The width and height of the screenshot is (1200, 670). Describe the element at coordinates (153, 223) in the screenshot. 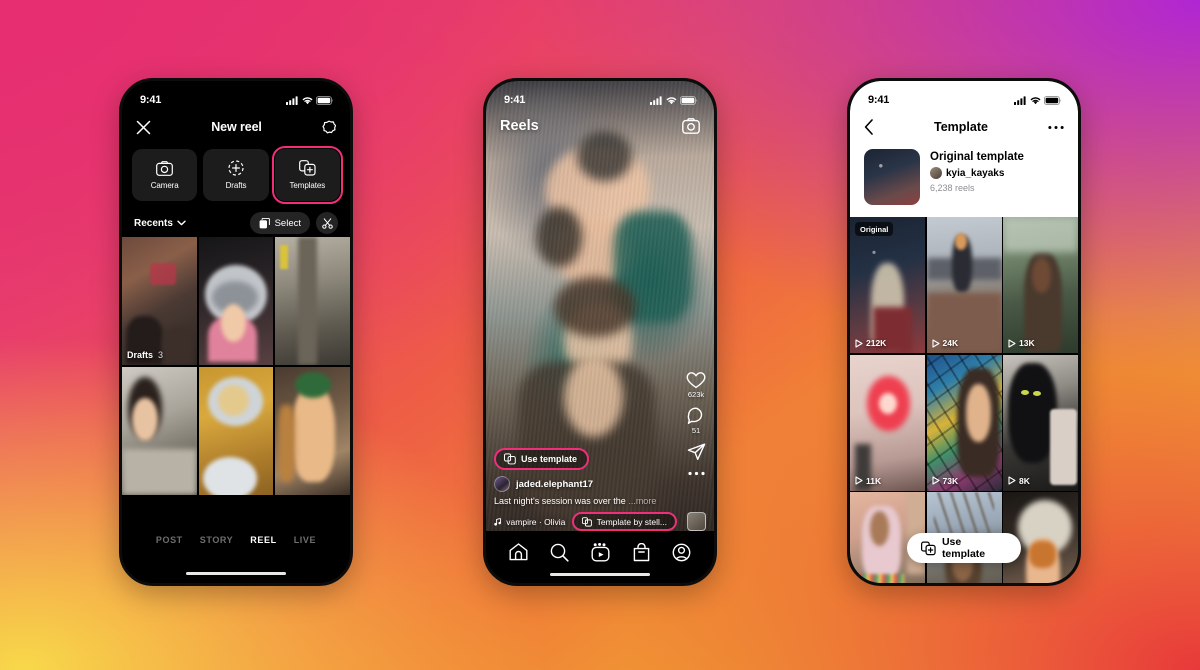

I see `source-picker-label: Recents` at that location.